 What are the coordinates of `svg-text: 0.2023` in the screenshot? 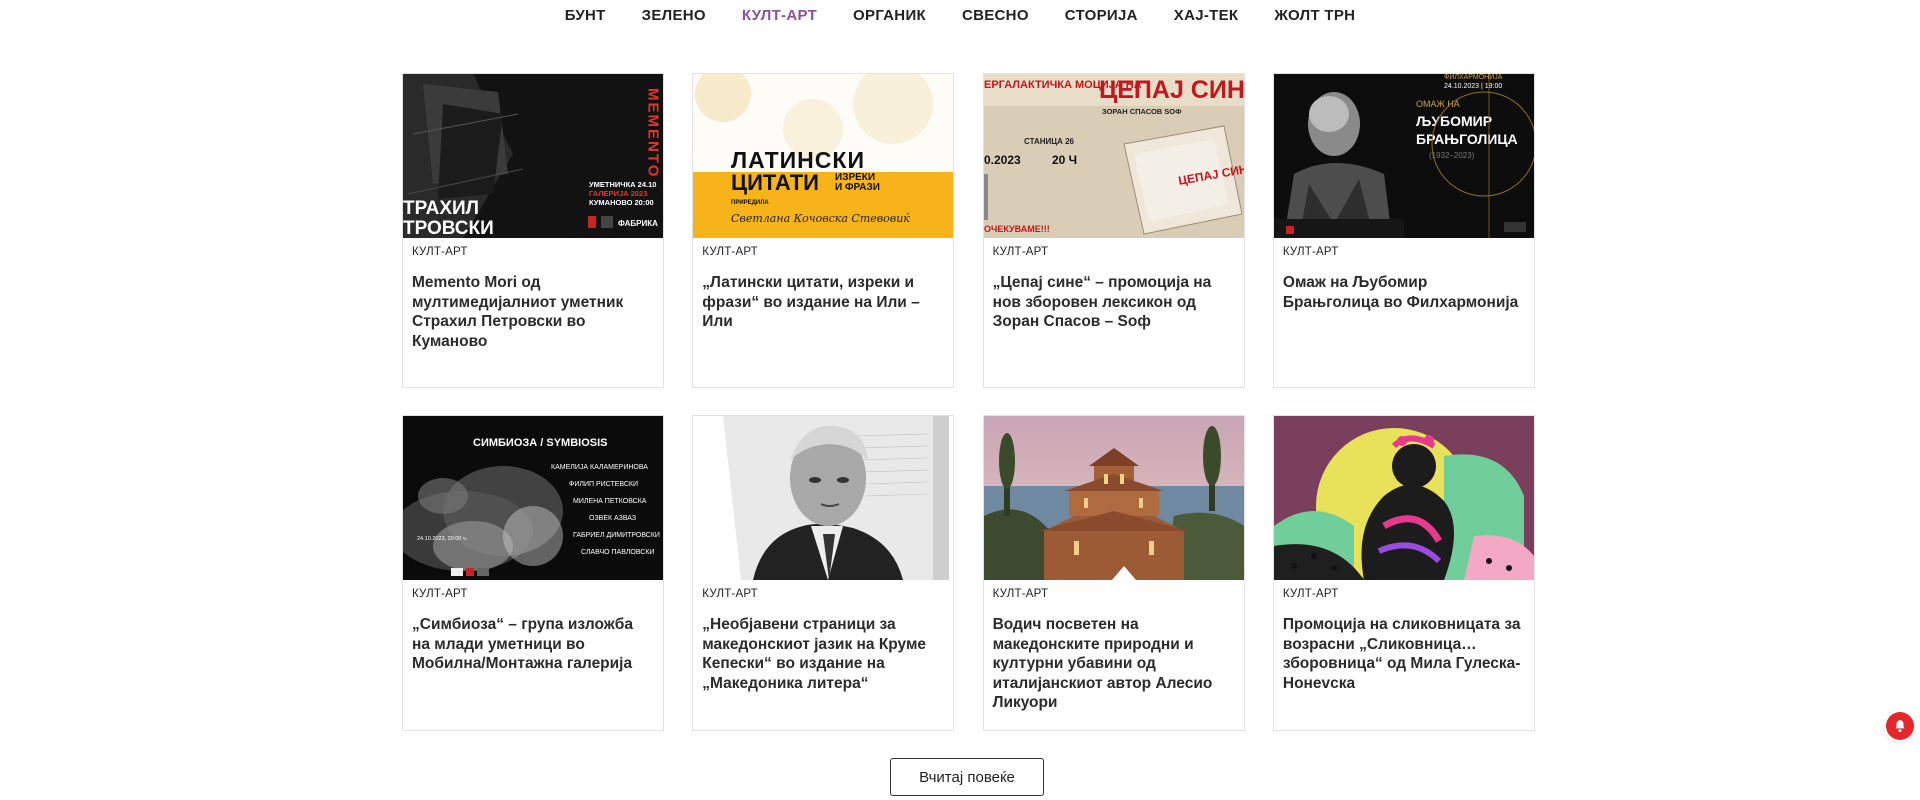 It's located at (1002, 160).